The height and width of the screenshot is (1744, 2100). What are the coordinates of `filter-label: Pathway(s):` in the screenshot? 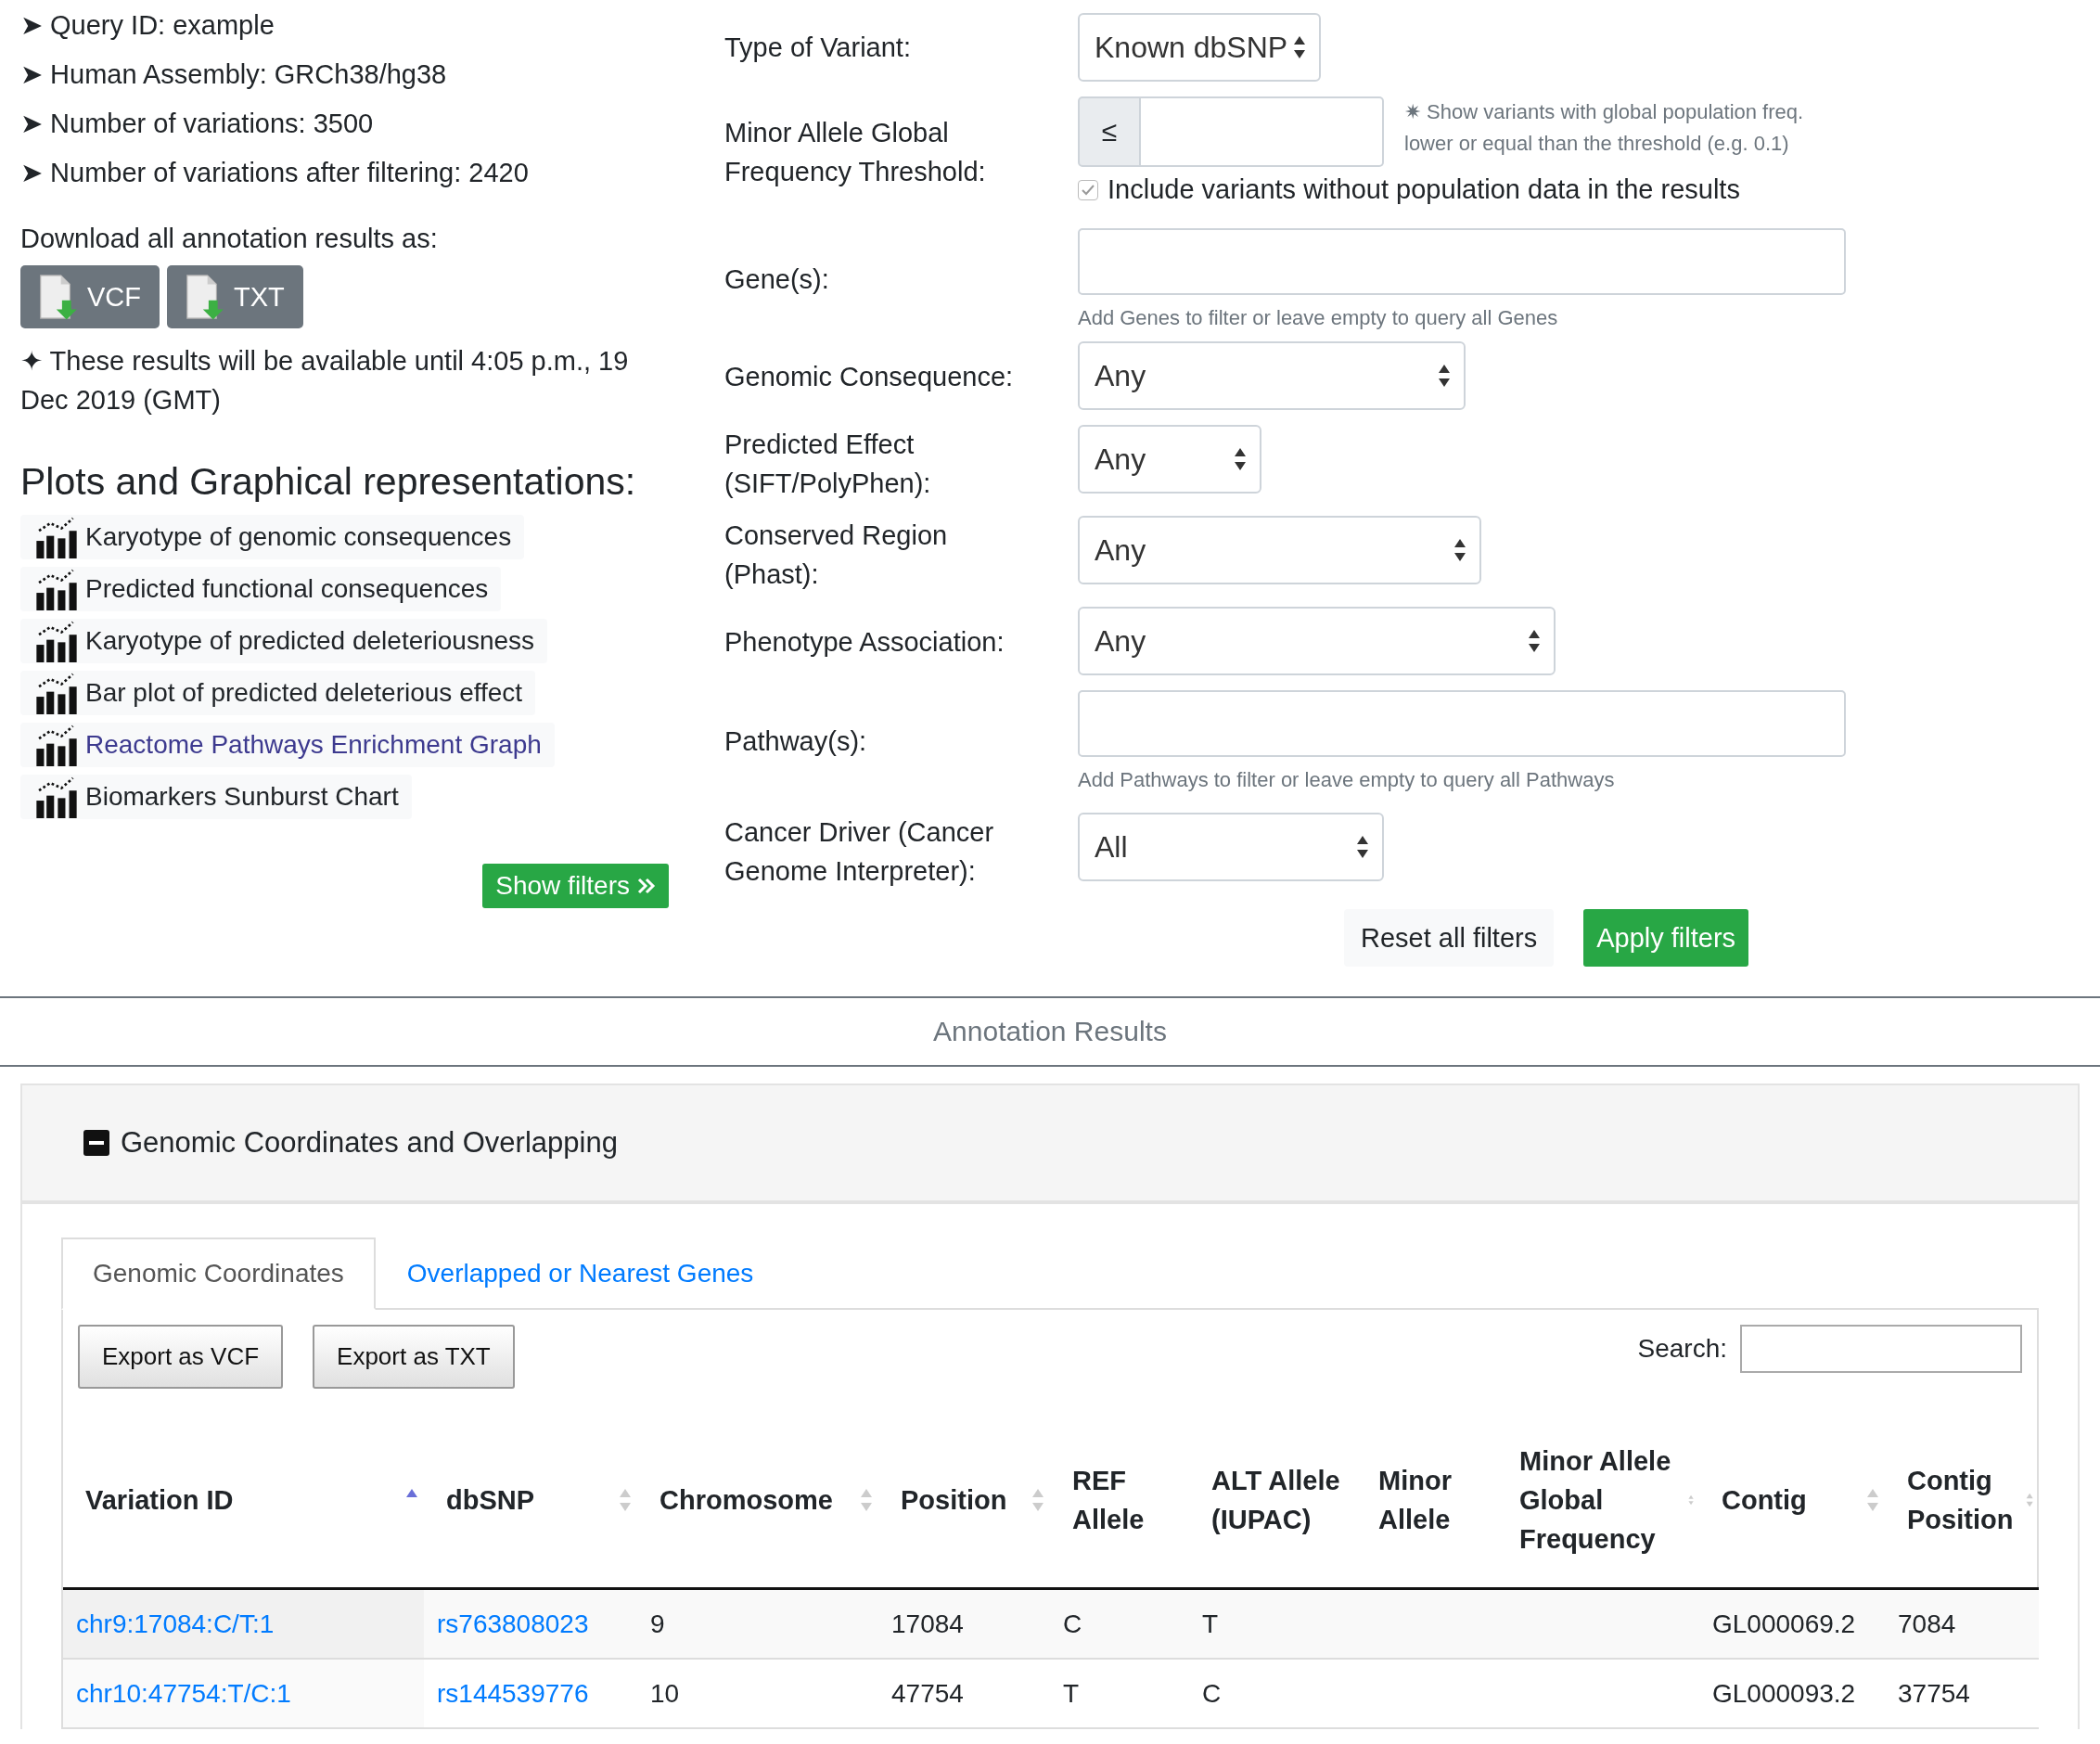 It's located at (796, 742).